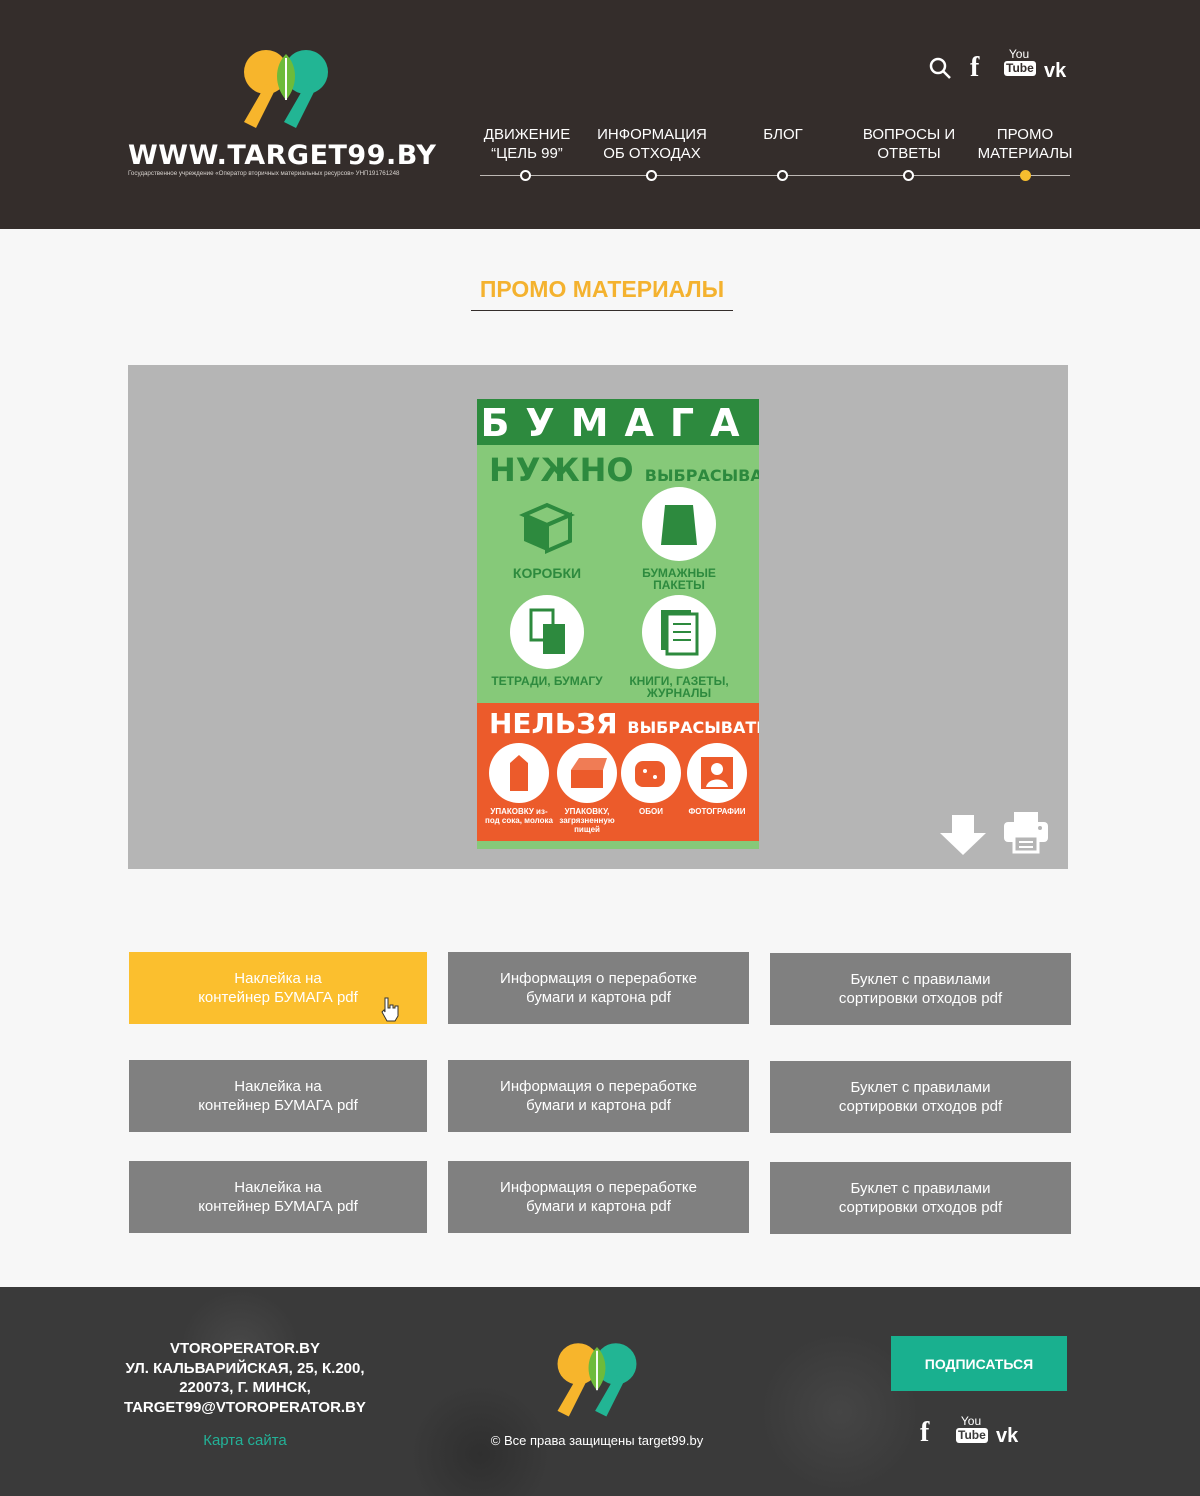 The width and height of the screenshot is (1200, 1496). Describe the element at coordinates (390, 1009) in the screenshot. I see `pointer-cursor-icon` at that location.